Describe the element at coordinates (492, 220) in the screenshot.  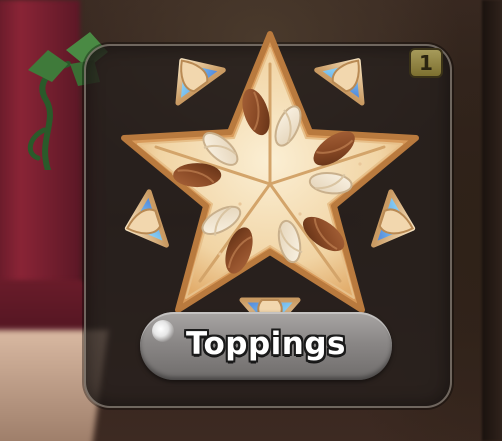
I see `background-shelf` at that location.